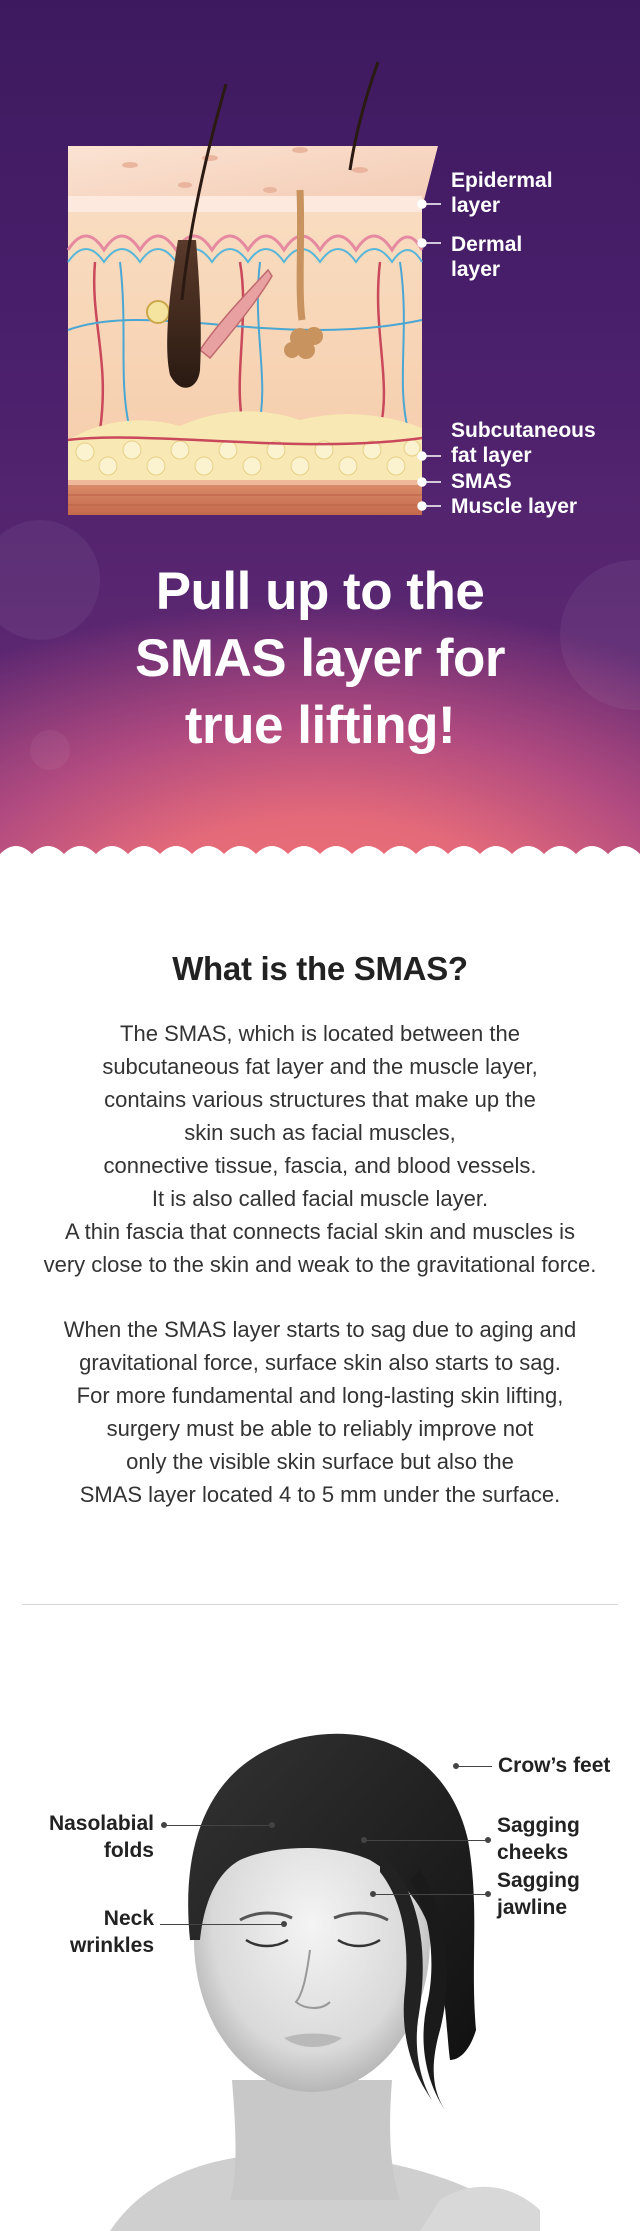 This screenshot has height=2231, width=640. I want to click on label-line: folds, so click(128, 1850).